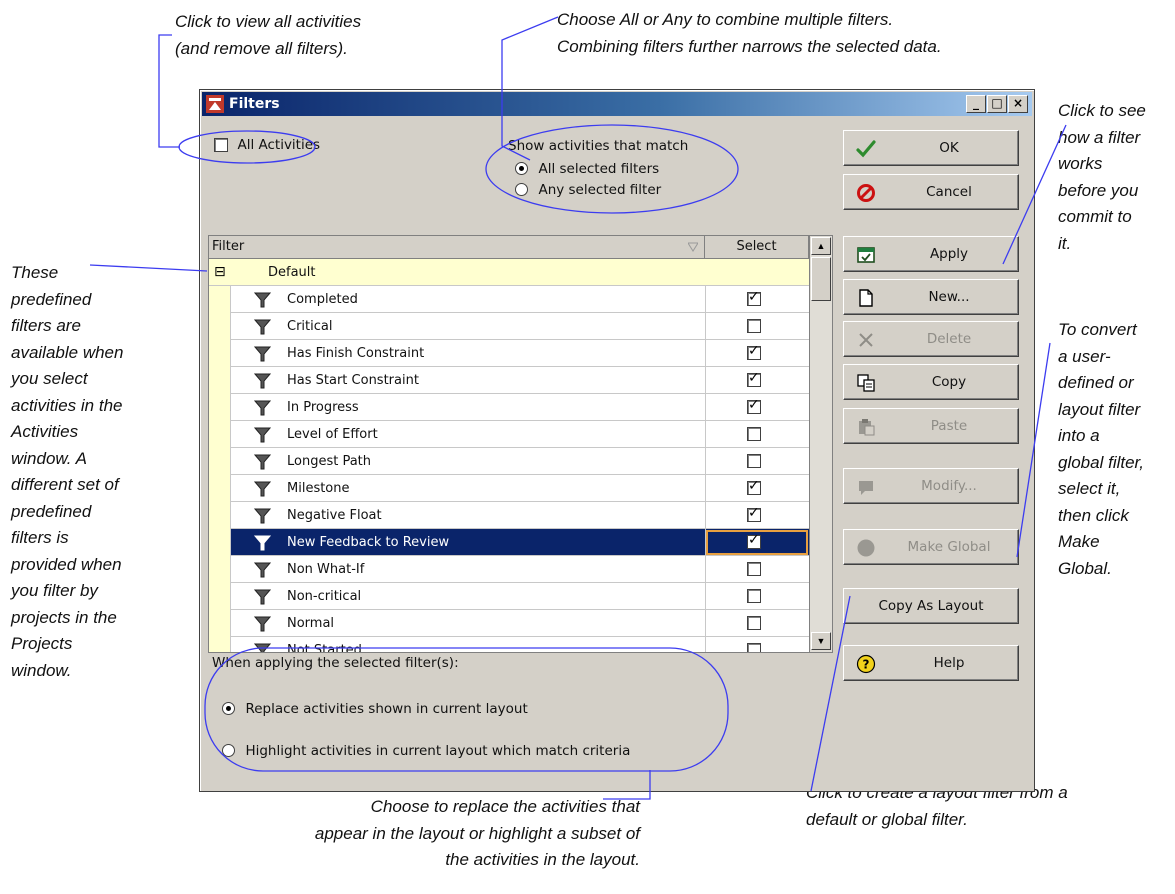 This screenshot has width=1175, height=894. What do you see at coordinates (1033, 450) in the screenshot?
I see `leader-convert` at bounding box center [1033, 450].